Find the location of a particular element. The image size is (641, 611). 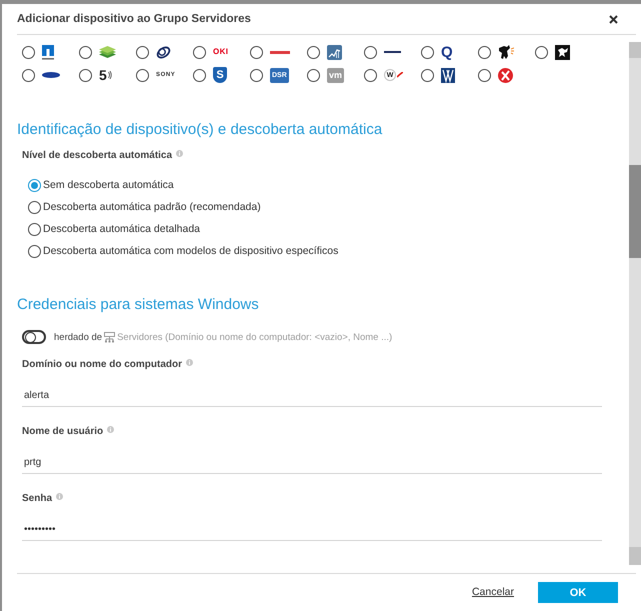

inherit-label: herdado de is located at coordinates (78, 337).